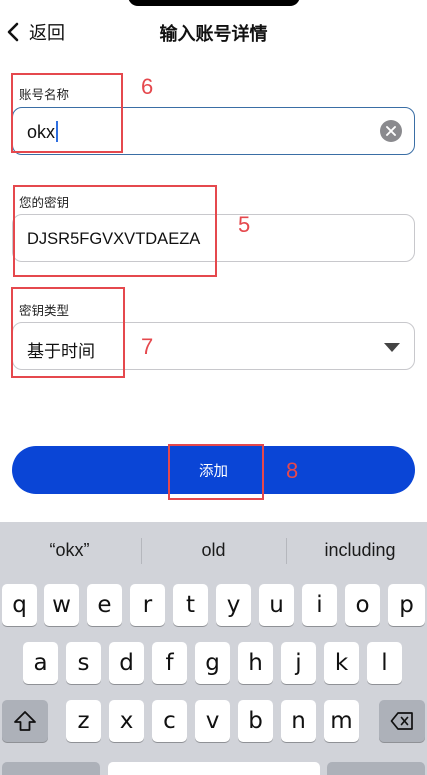 Image resolution: width=427 pixels, height=775 pixels. I want to click on account-name-input: okx, so click(213, 131).